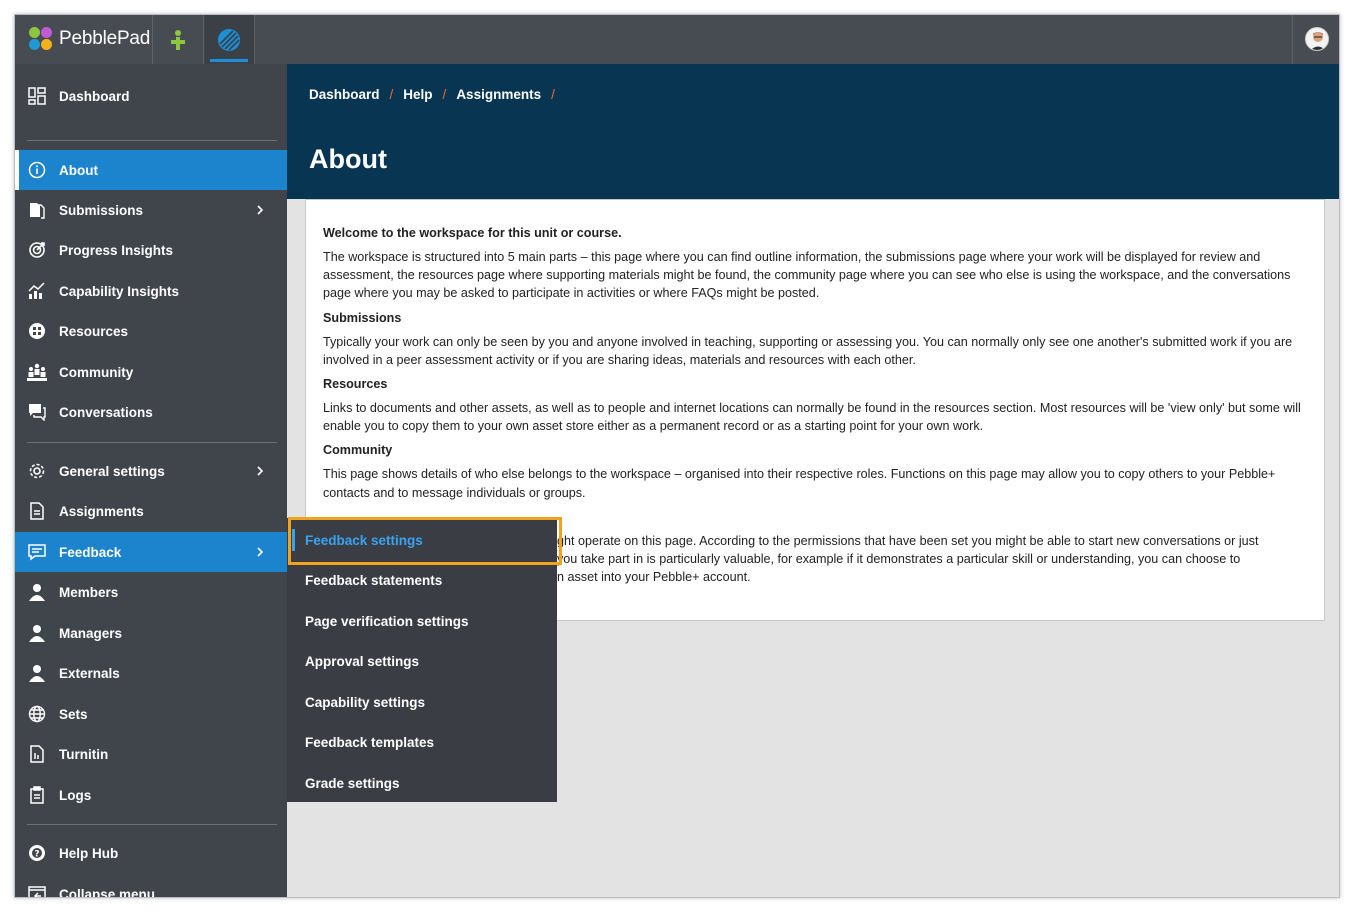  I want to click on sidebar-item-logs: Logs, so click(151, 795).